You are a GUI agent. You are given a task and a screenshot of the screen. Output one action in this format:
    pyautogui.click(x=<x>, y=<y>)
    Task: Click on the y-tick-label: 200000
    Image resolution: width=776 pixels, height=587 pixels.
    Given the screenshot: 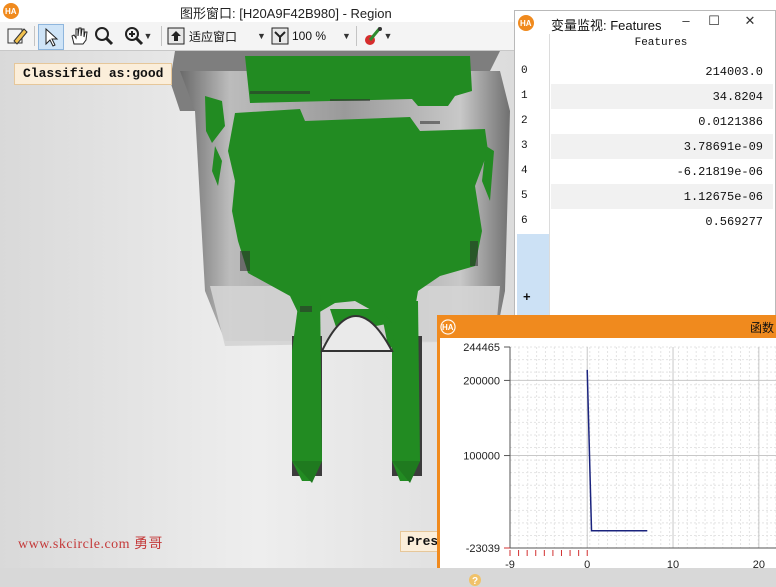 What is the action you would take?
    pyautogui.click(x=481, y=381)
    